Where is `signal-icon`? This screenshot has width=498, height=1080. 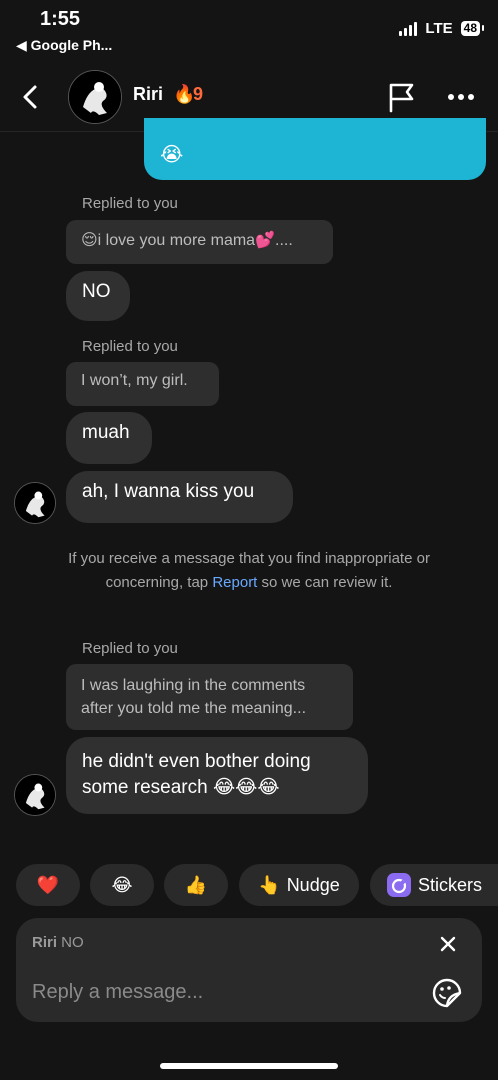 signal-icon is located at coordinates (408, 28).